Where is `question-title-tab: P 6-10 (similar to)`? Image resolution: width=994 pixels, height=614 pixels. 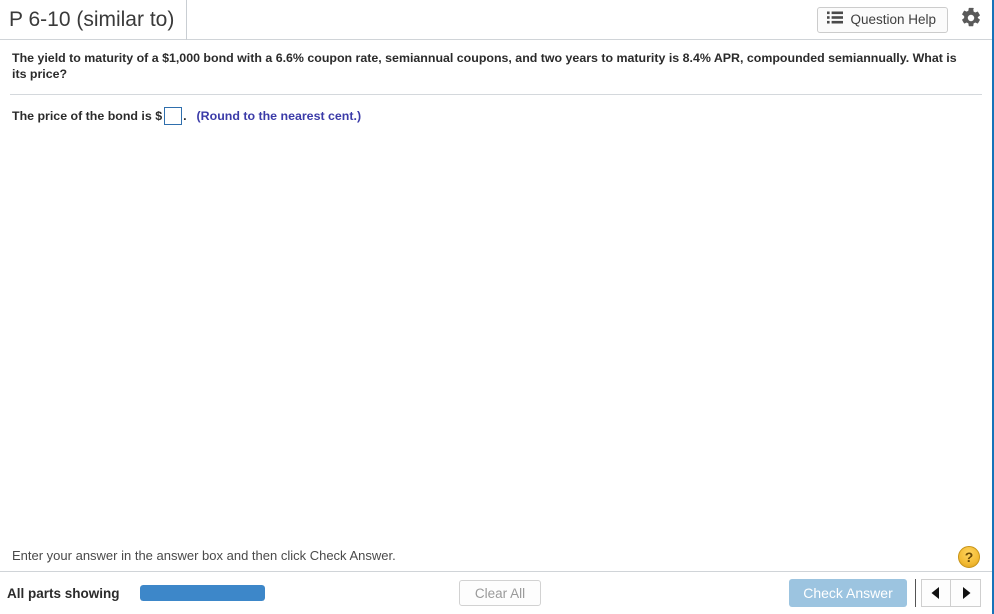 question-title-tab: P 6-10 (similar to) is located at coordinates (94, 20).